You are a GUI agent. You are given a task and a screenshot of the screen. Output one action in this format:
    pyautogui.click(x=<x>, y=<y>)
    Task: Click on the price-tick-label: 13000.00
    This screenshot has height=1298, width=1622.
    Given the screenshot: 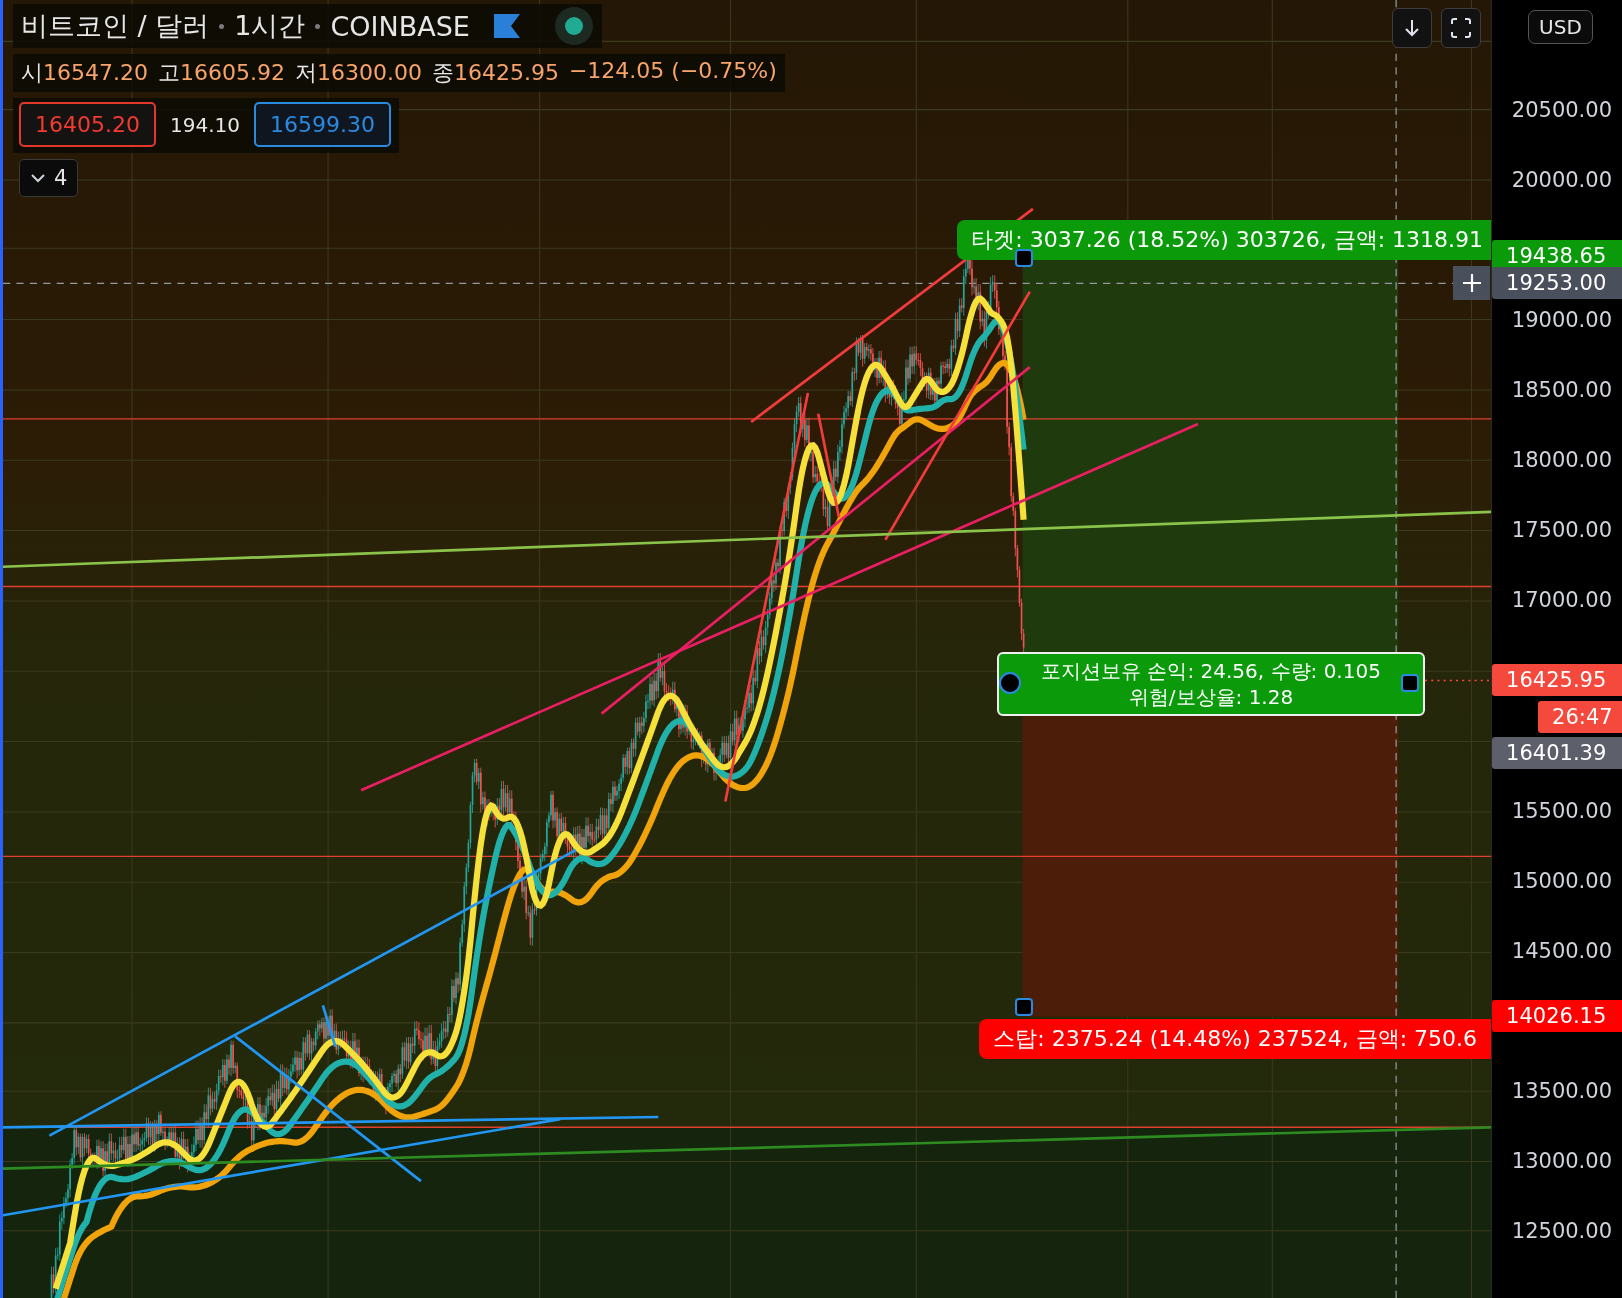 What is the action you would take?
    pyautogui.click(x=1561, y=1160)
    